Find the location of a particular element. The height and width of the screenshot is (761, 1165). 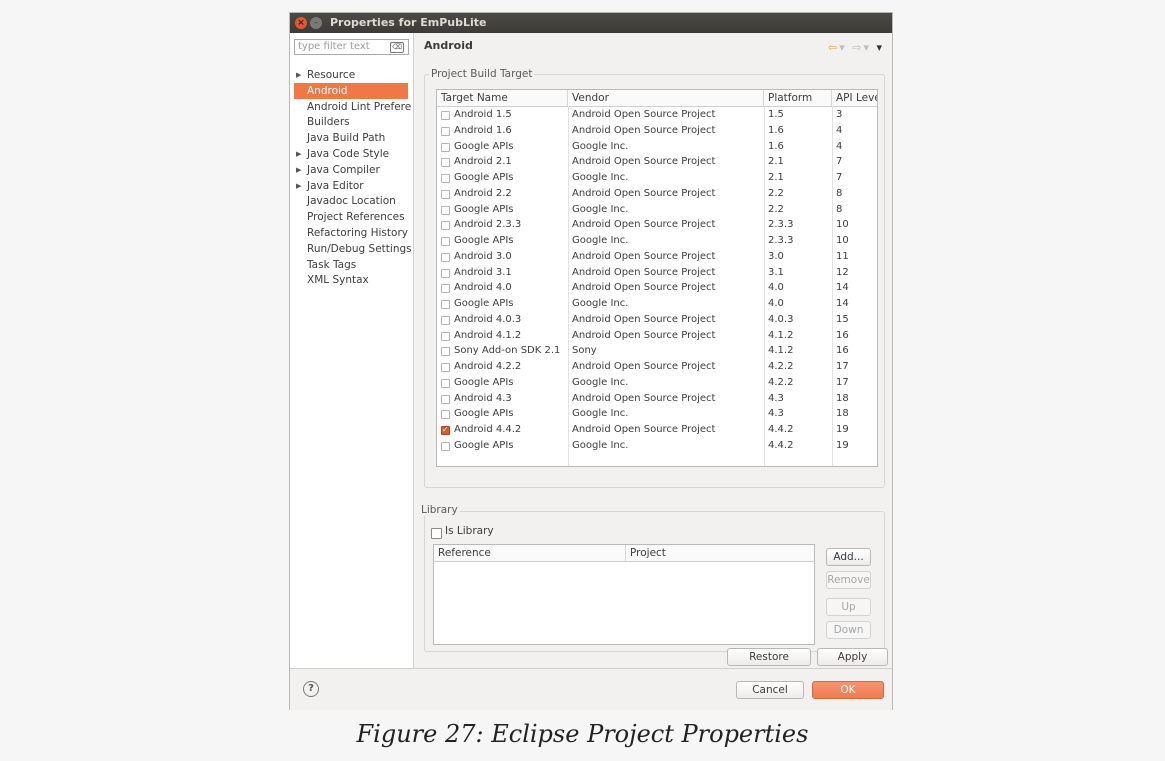

tree-item: Project References is located at coordinates (351, 217).